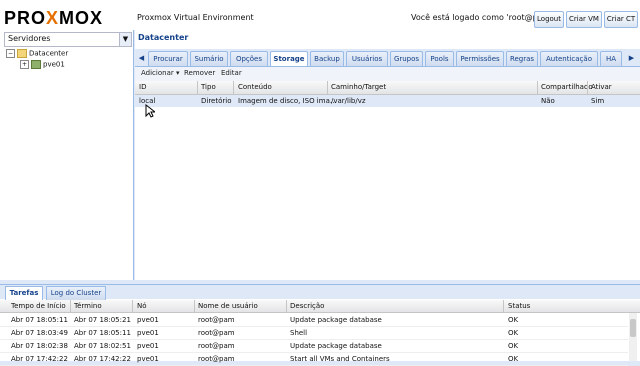  What do you see at coordinates (348, 101) in the screenshot?
I see `cell-path: /var/lib/vz` at bounding box center [348, 101].